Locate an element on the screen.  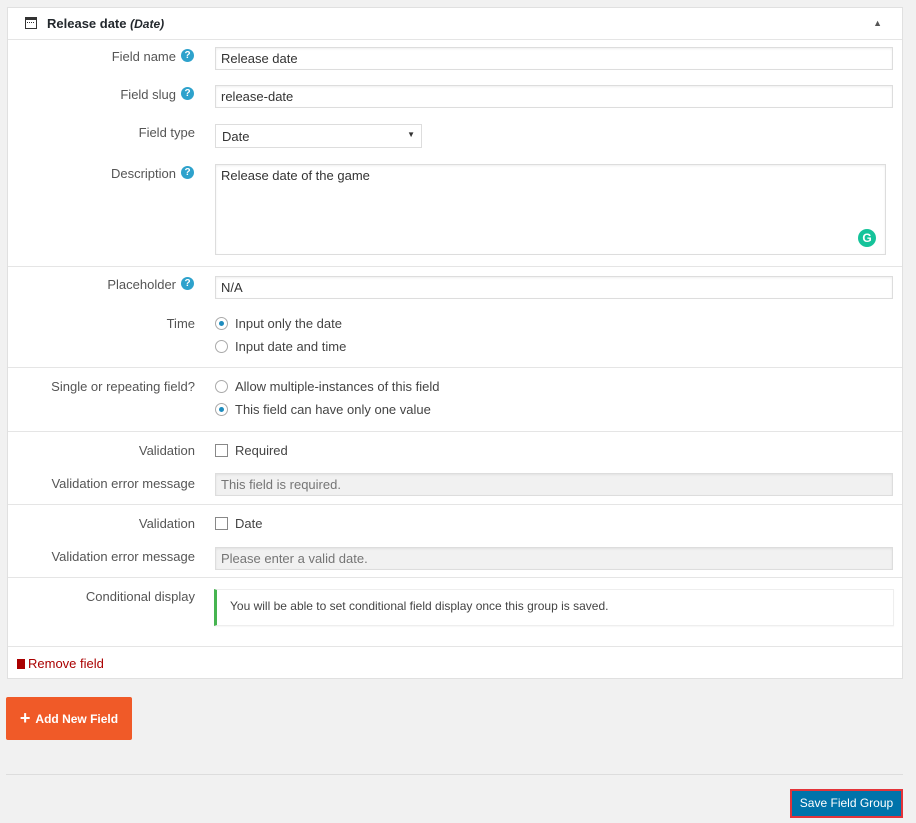
add-new-field-button: + Add New Field is located at coordinates (69, 718).